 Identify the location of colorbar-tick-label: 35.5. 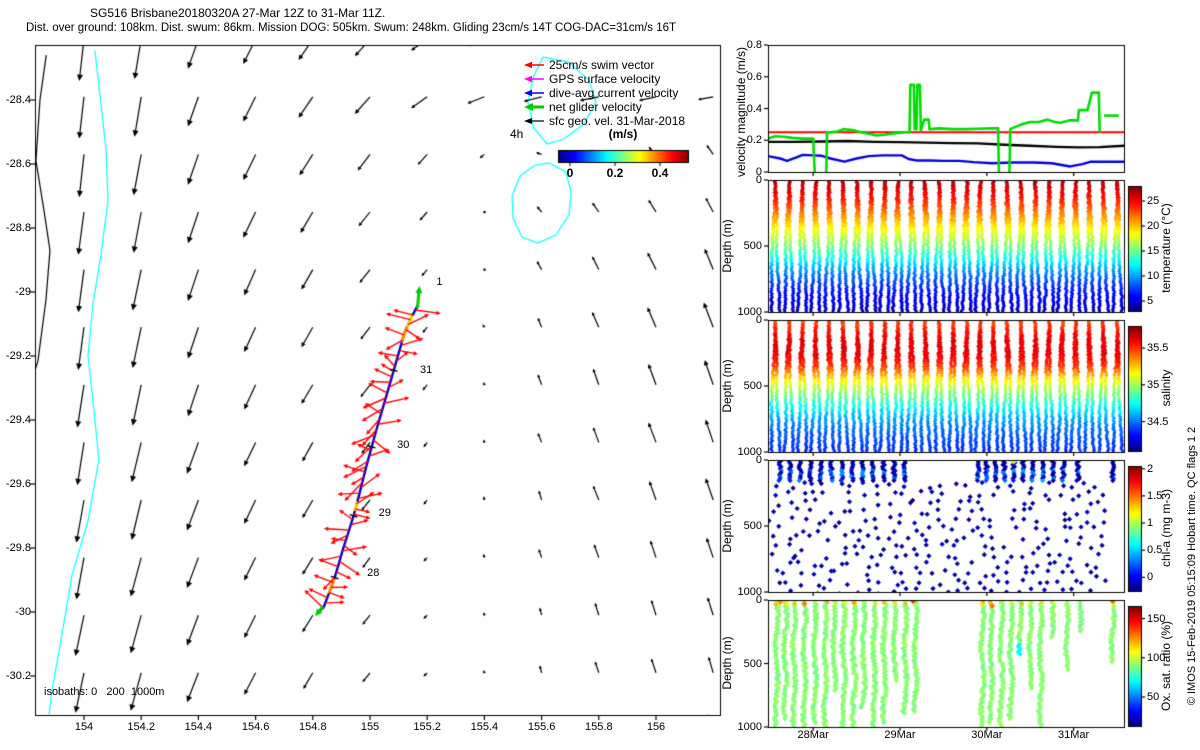
(1158, 348).